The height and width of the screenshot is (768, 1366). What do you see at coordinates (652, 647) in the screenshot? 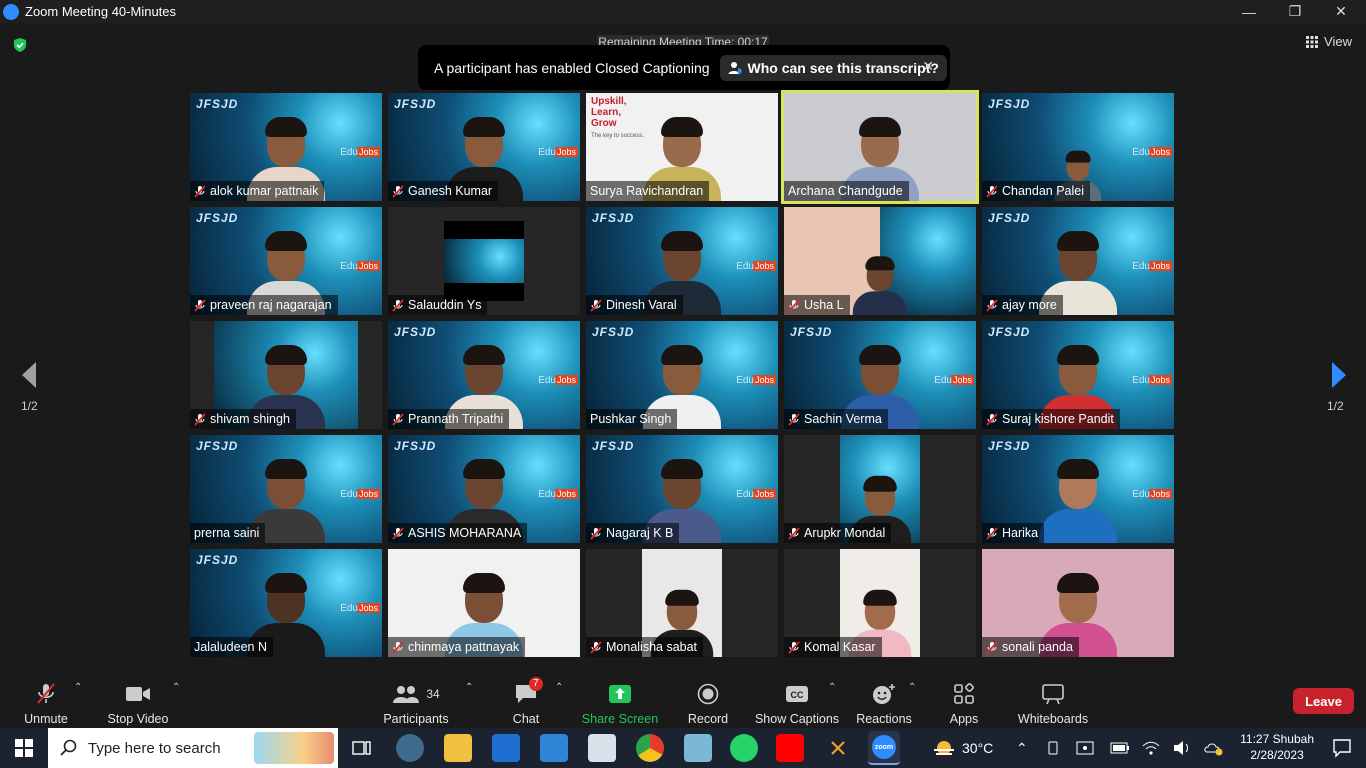
I see `participant-name: Monalisha sabat` at bounding box center [652, 647].